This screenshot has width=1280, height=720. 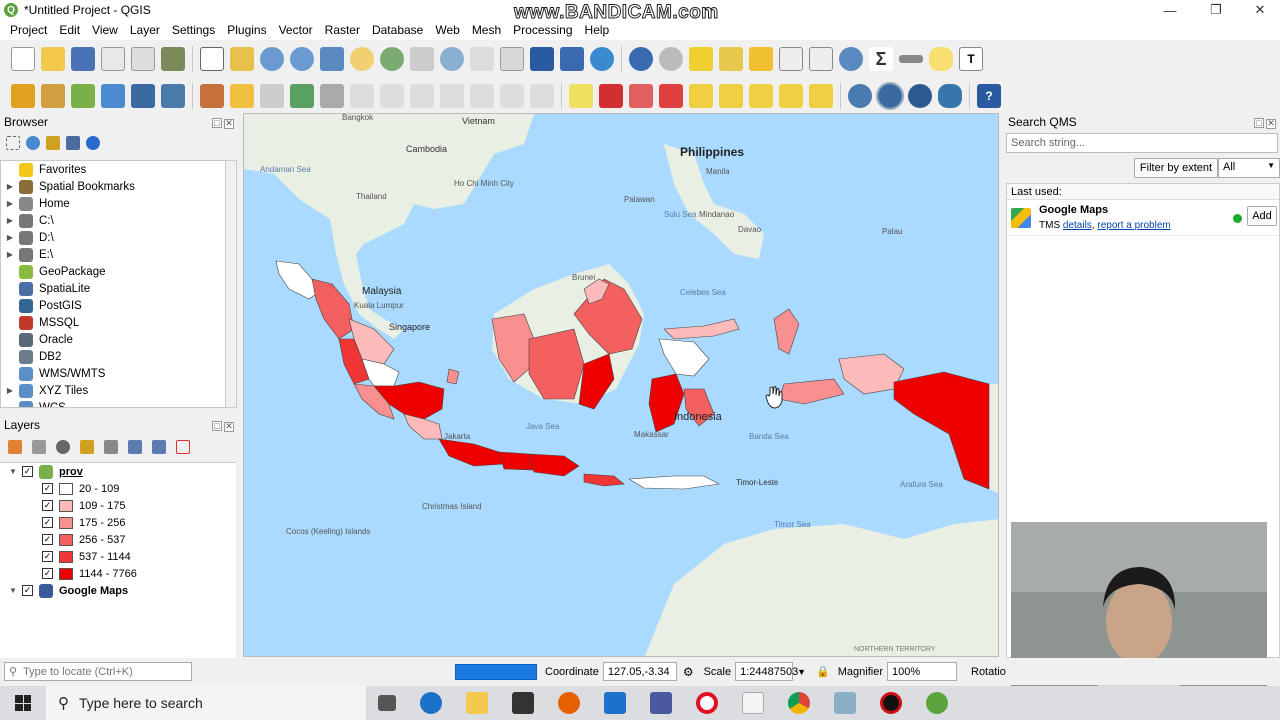 What do you see at coordinates (69, 30) in the screenshot?
I see `menu-edit: Edit` at bounding box center [69, 30].